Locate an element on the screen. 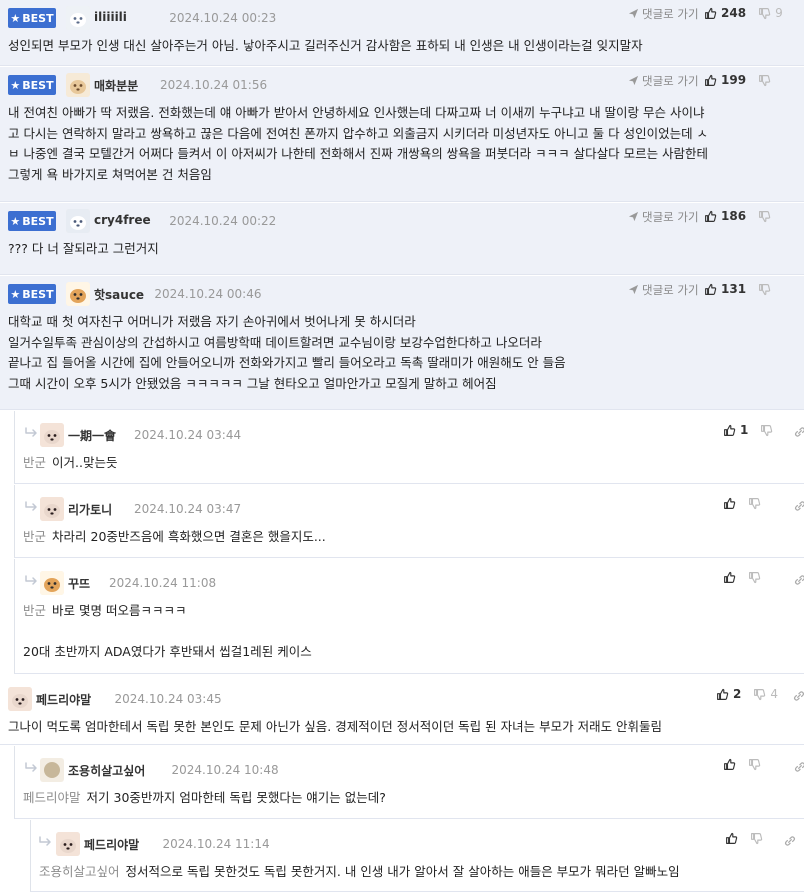 This screenshot has width=804, height=892. upvote-count: 248 is located at coordinates (734, 13).